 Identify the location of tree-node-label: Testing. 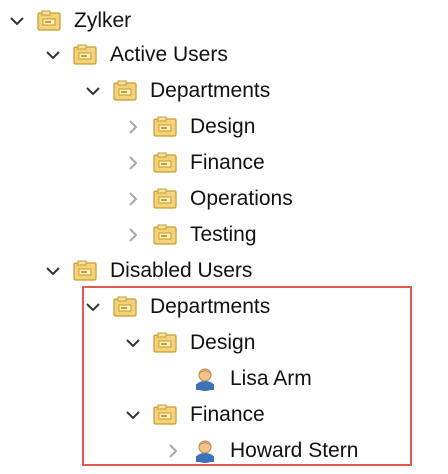
(223, 234).